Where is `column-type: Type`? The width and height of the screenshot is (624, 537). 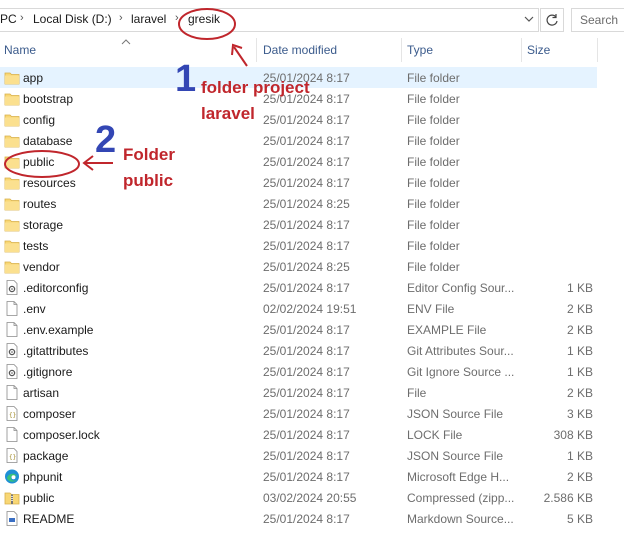 column-type: Type is located at coordinates (420, 50).